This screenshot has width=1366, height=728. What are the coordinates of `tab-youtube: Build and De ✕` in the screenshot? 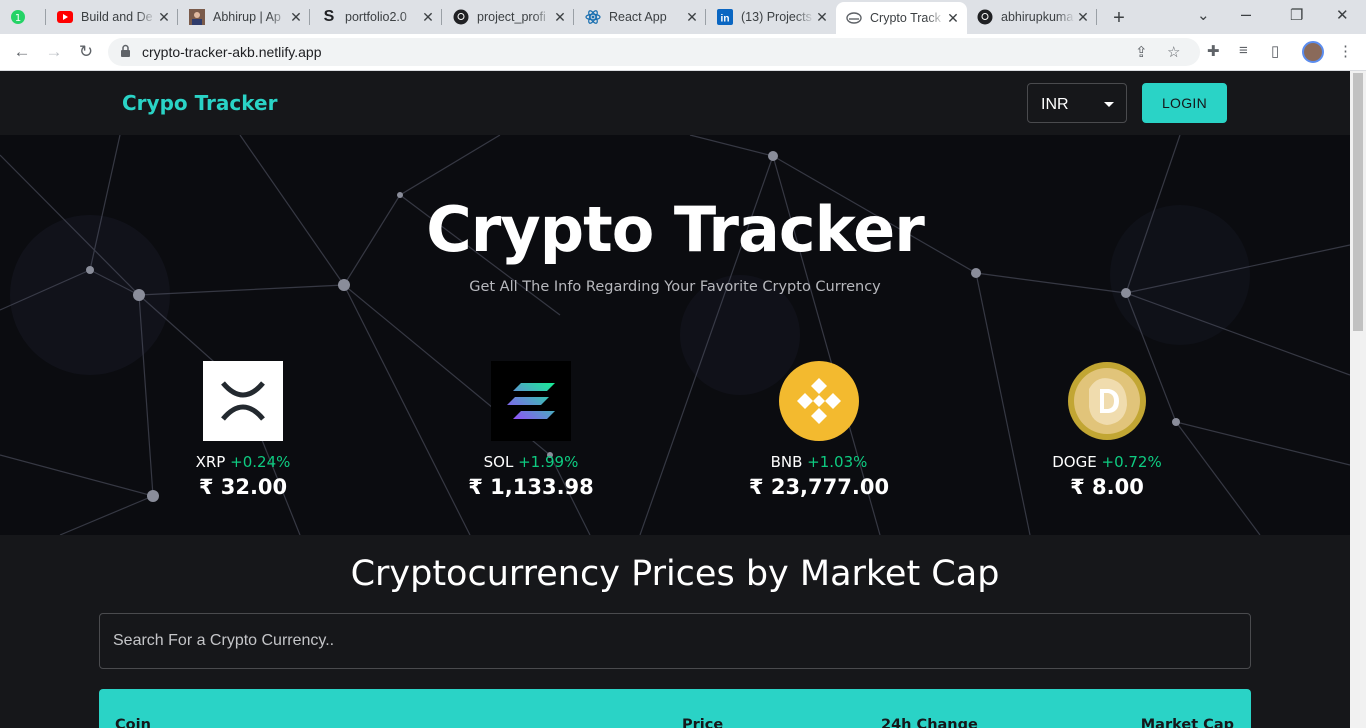 It's located at (112, 17).